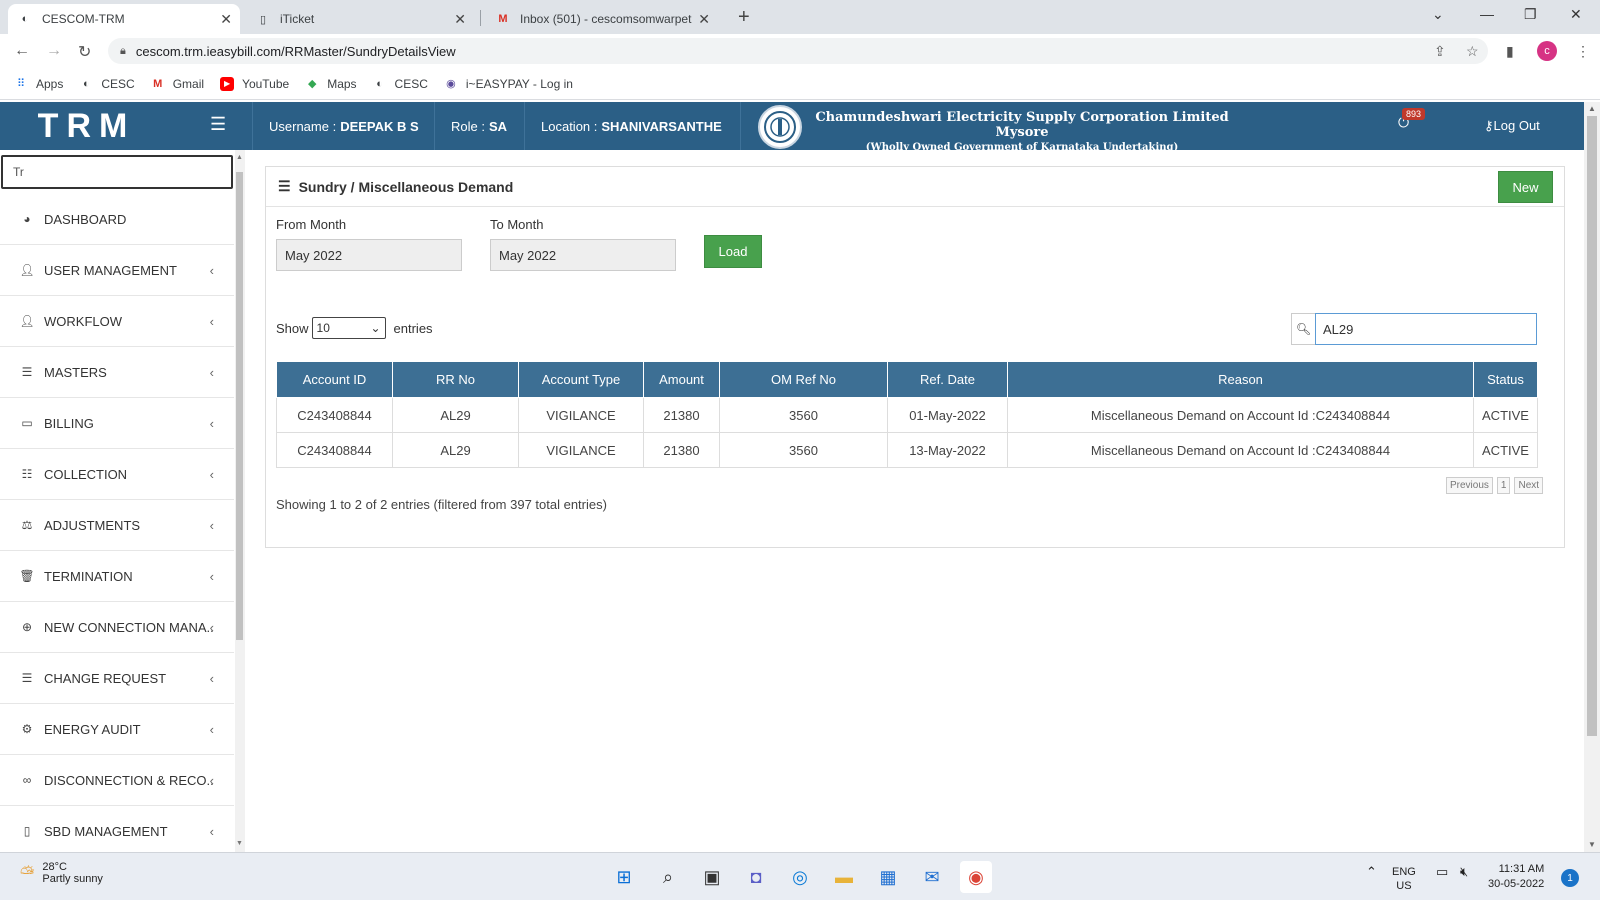  Describe the element at coordinates (508, 84) in the screenshot. I see `bookmark-easypay: ◉ i~EASYPAY - Log in` at that location.